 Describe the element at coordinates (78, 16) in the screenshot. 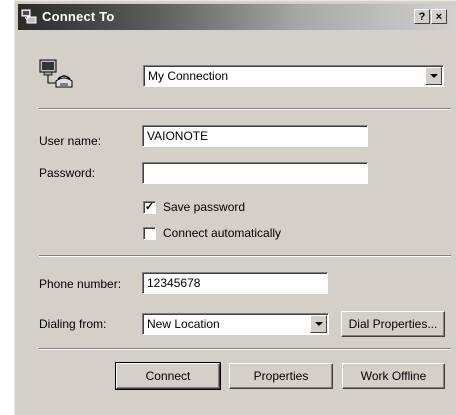

I see `window-title: Connect To` at that location.